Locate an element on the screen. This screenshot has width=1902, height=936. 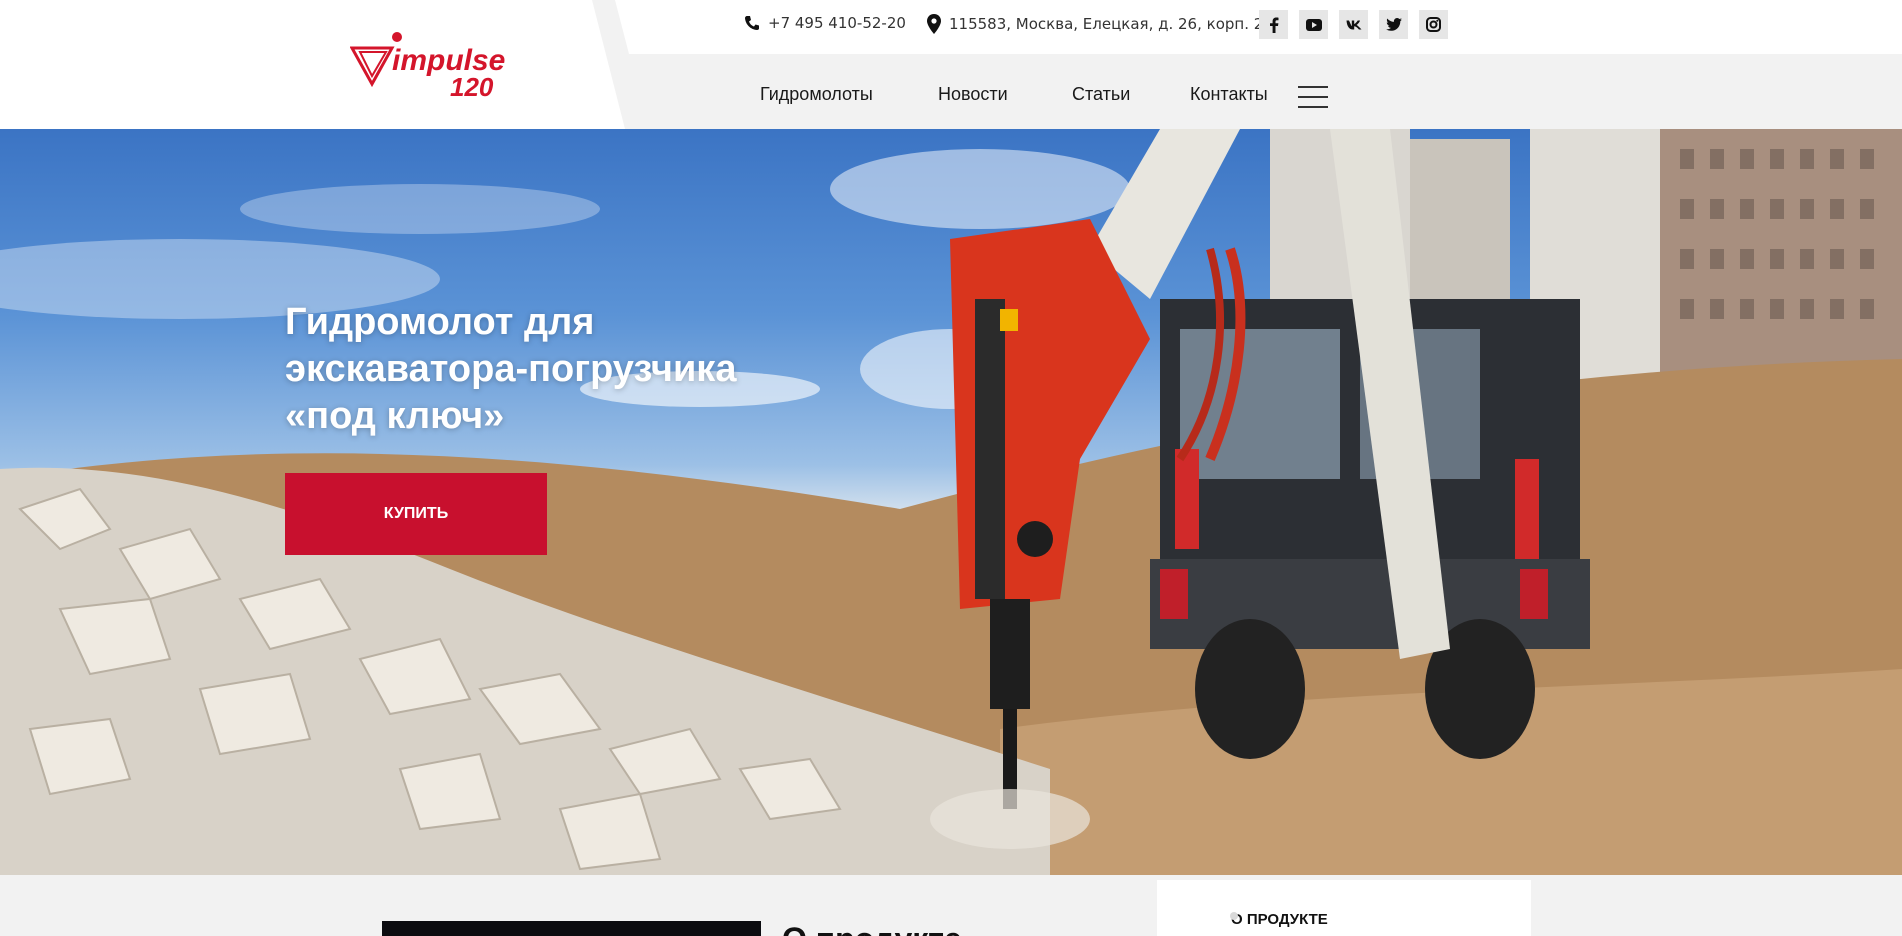
hero-title-line1: Гидромолот для is located at coordinates (440, 322).